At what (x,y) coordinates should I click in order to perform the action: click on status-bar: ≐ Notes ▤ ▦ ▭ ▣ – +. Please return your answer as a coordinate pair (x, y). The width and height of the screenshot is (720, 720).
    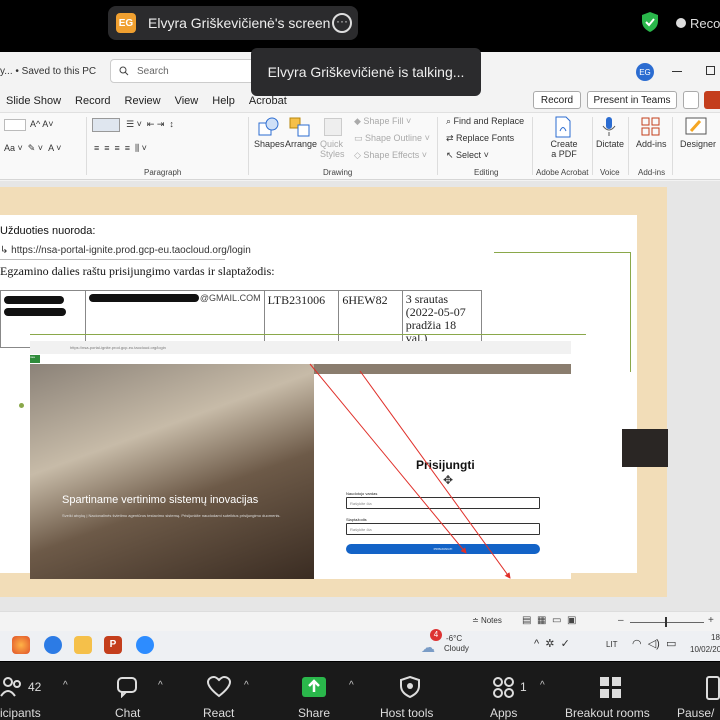
    Looking at the image, I should click on (360, 621).